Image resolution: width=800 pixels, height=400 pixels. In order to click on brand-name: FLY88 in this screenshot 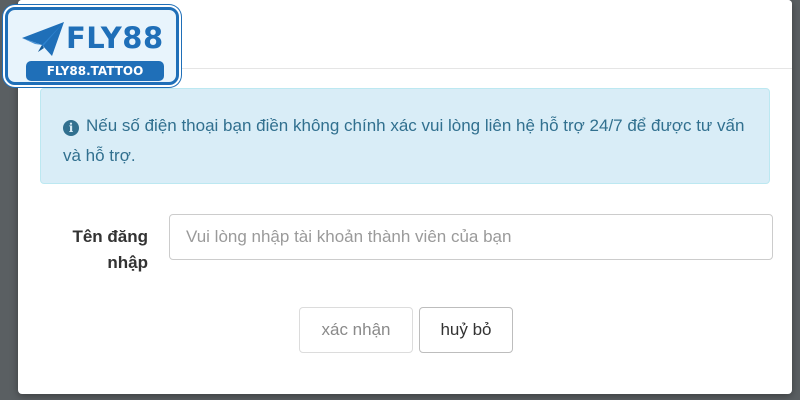, I will do `click(115, 38)`.